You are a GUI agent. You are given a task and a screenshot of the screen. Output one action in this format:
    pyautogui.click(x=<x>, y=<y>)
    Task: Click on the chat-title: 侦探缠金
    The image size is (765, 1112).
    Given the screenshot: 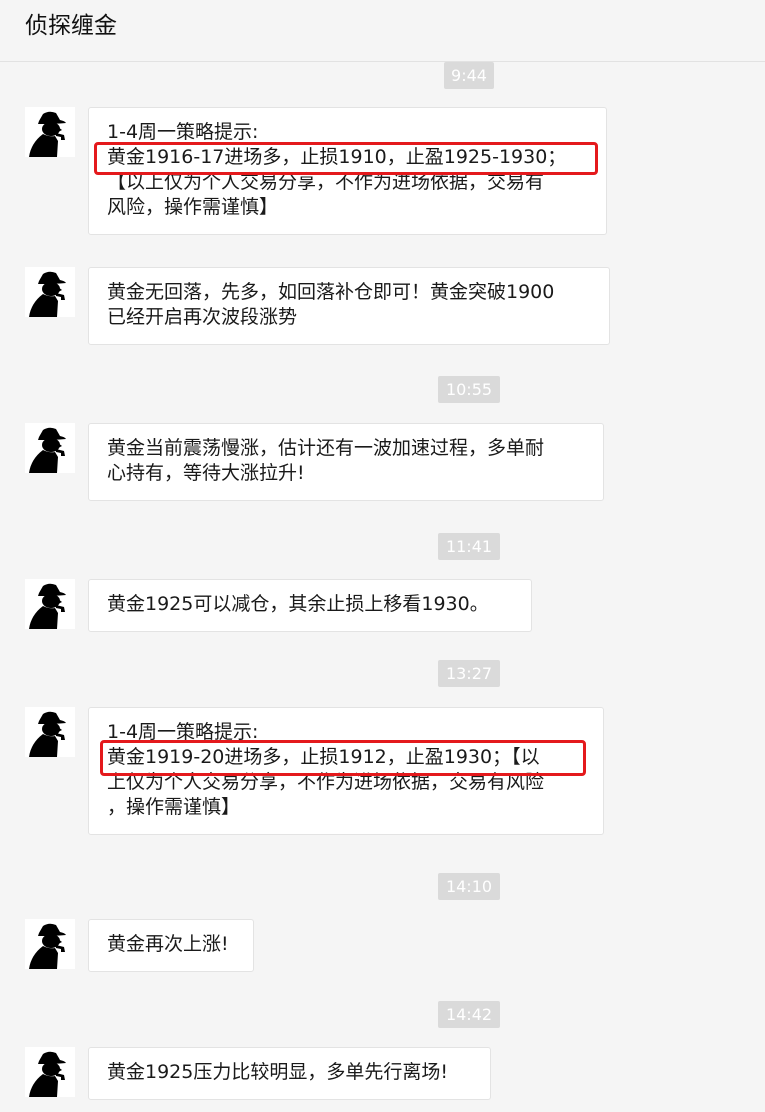 What is the action you would take?
    pyautogui.click(x=71, y=26)
    